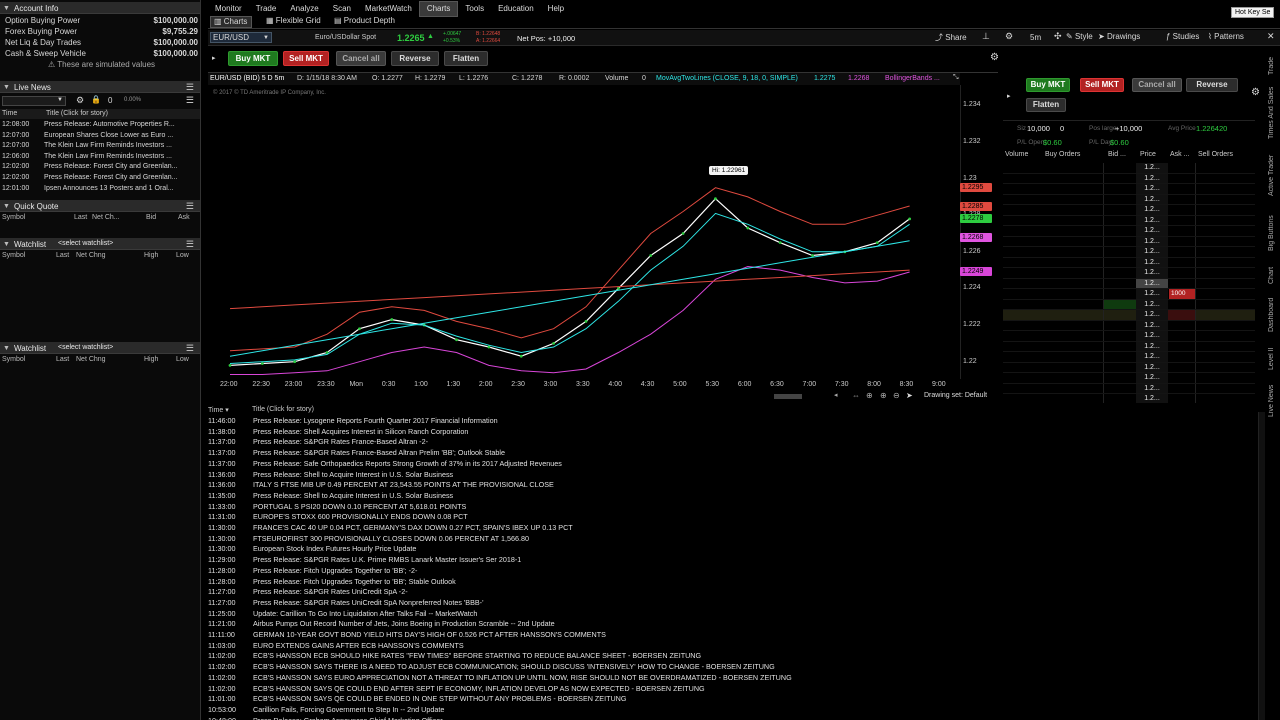 This screenshot has height=720, width=1280. What do you see at coordinates (100, 206) in the screenshot?
I see `quick-quote-header: ▼ Quick Quote ☰` at bounding box center [100, 206].